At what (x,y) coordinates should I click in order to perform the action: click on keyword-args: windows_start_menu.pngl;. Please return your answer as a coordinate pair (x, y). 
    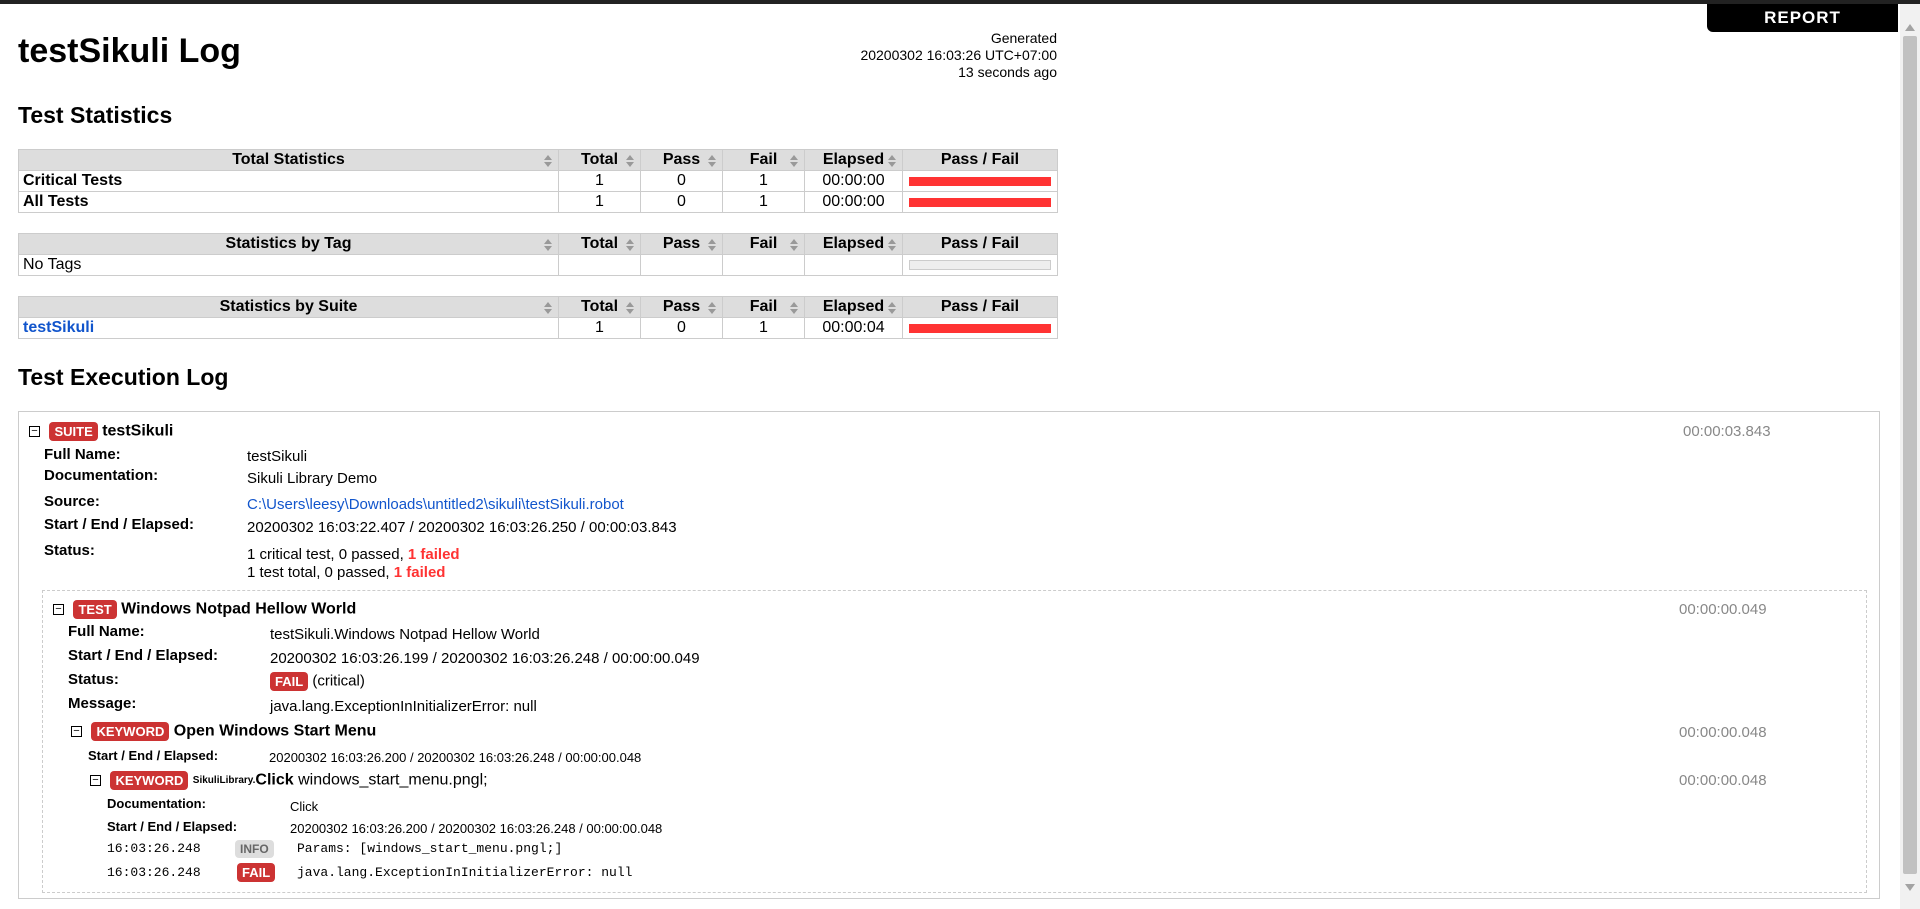
    Looking at the image, I should click on (393, 780).